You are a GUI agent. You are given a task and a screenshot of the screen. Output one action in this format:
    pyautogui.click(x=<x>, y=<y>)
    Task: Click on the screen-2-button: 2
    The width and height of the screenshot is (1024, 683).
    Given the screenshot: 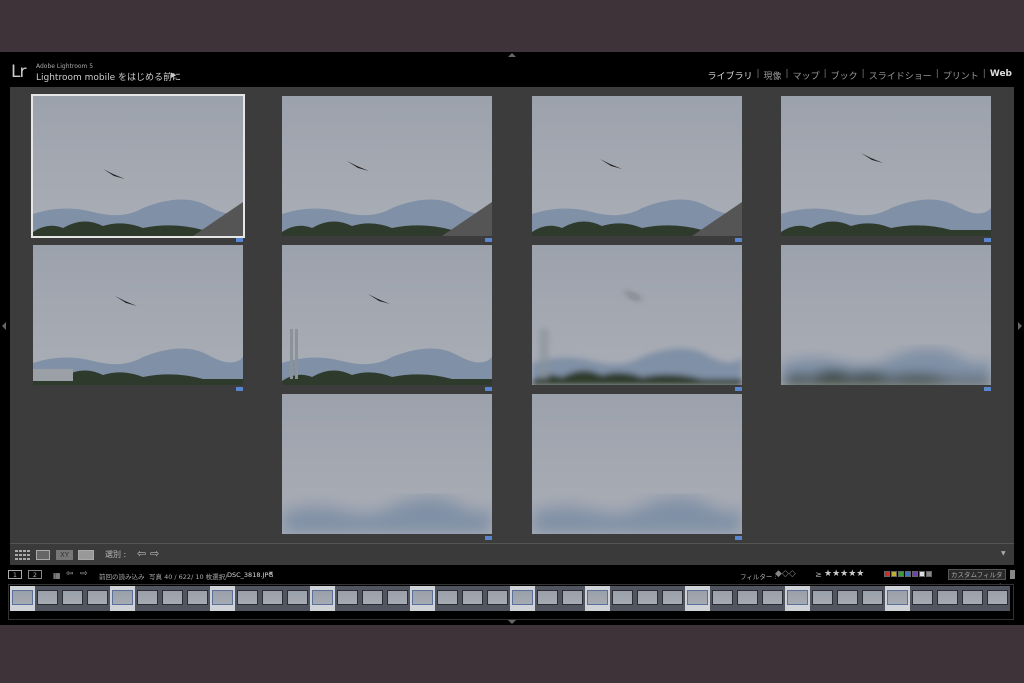 What is the action you would take?
    pyautogui.click(x=35, y=574)
    